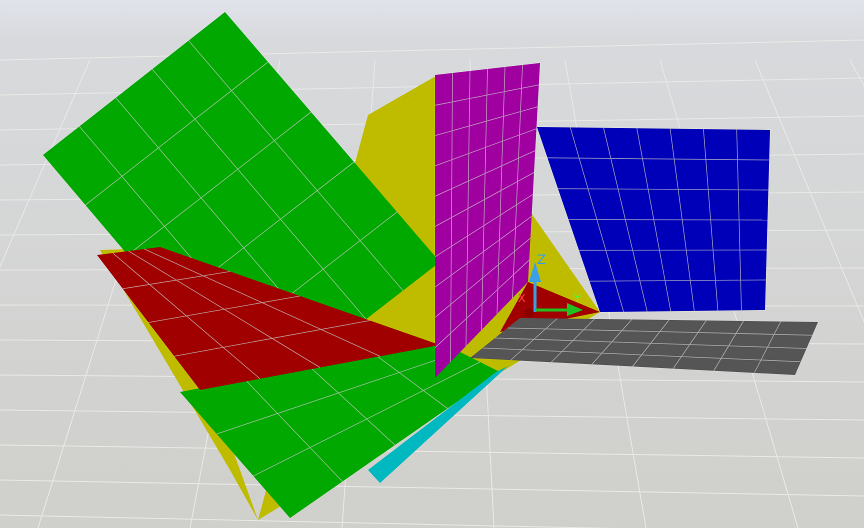 The width and height of the screenshot is (864, 528). Describe the element at coordinates (522, 298) in the screenshot. I see `axis-label: X` at that location.